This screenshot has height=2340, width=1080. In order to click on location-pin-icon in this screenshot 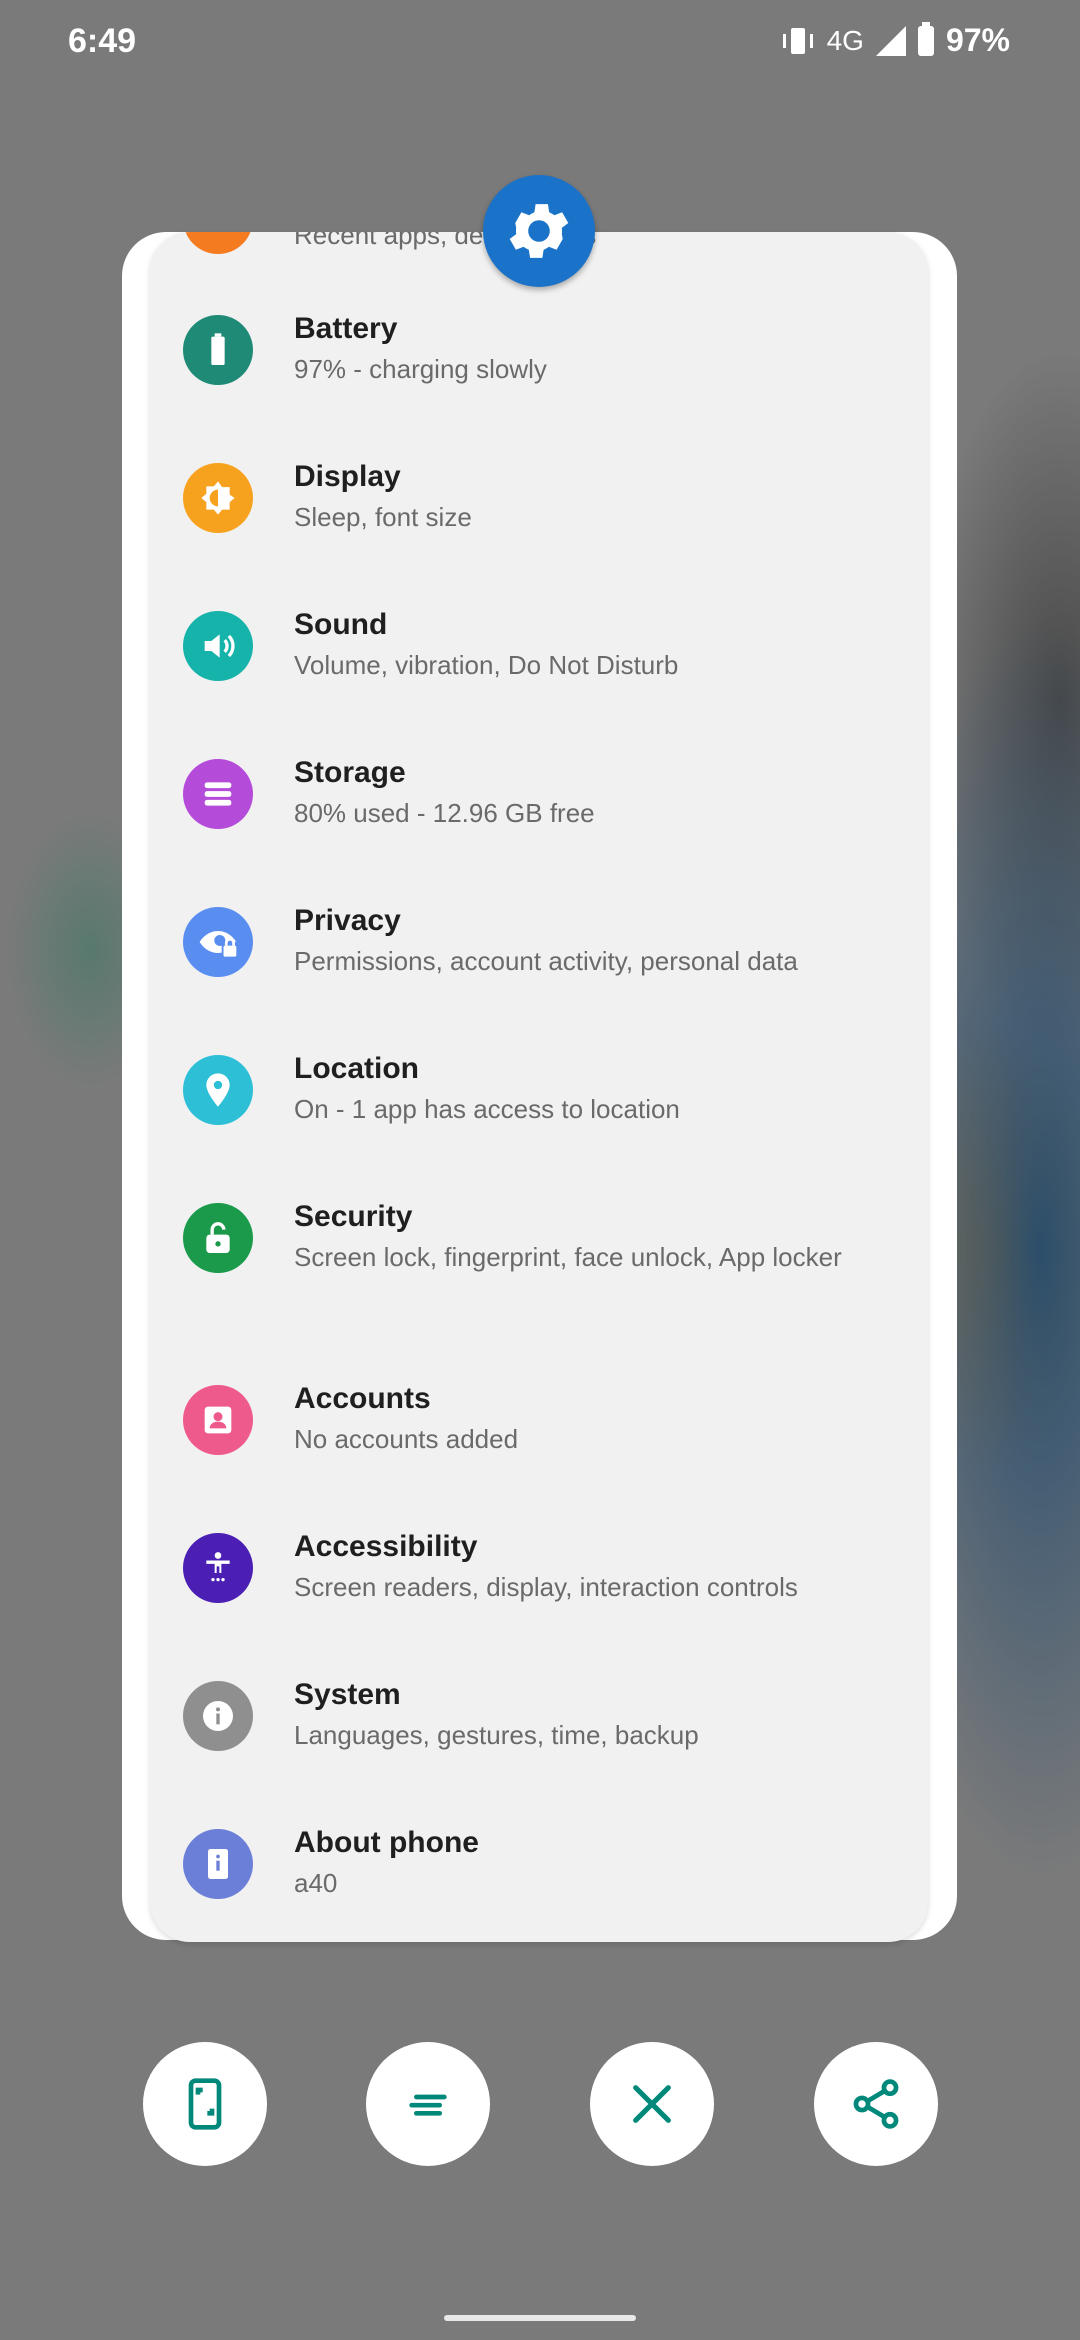, I will do `click(218, 1090)`.